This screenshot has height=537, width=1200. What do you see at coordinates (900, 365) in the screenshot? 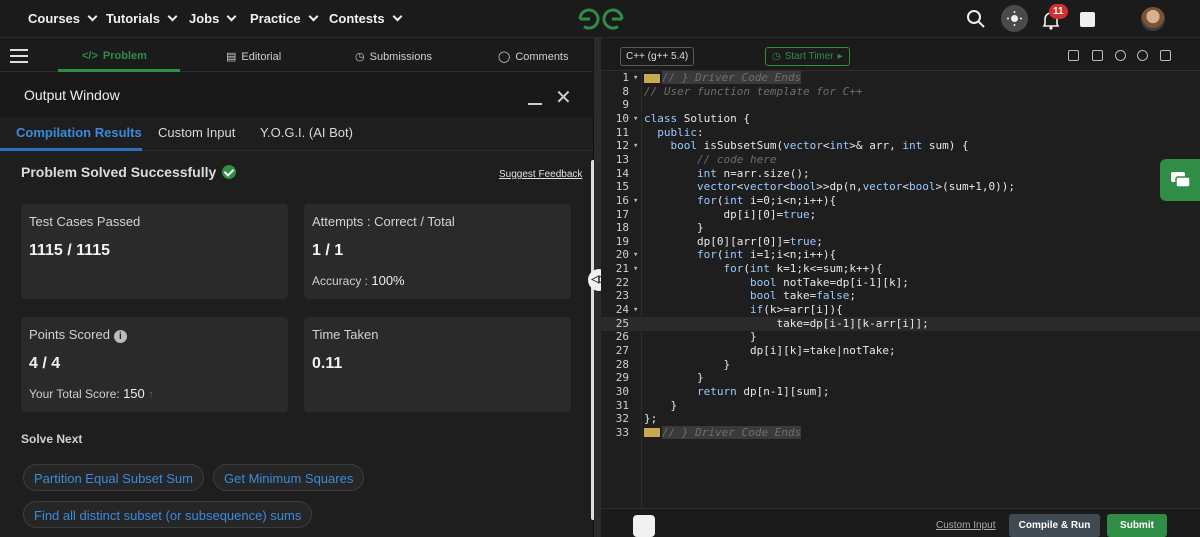
I see `code-line: 28 }` at bounding box center [900, 365].